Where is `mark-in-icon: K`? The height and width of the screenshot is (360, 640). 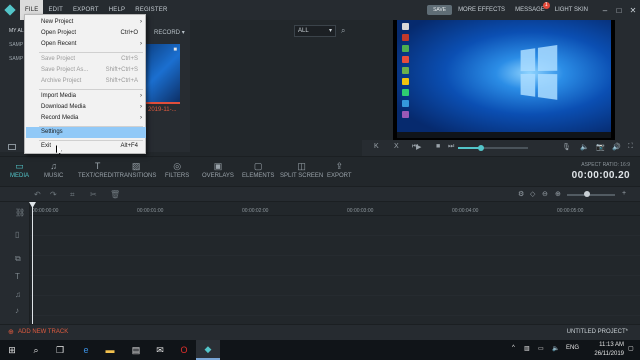 mark-in-icon: K is located at coordinates (376, 146).